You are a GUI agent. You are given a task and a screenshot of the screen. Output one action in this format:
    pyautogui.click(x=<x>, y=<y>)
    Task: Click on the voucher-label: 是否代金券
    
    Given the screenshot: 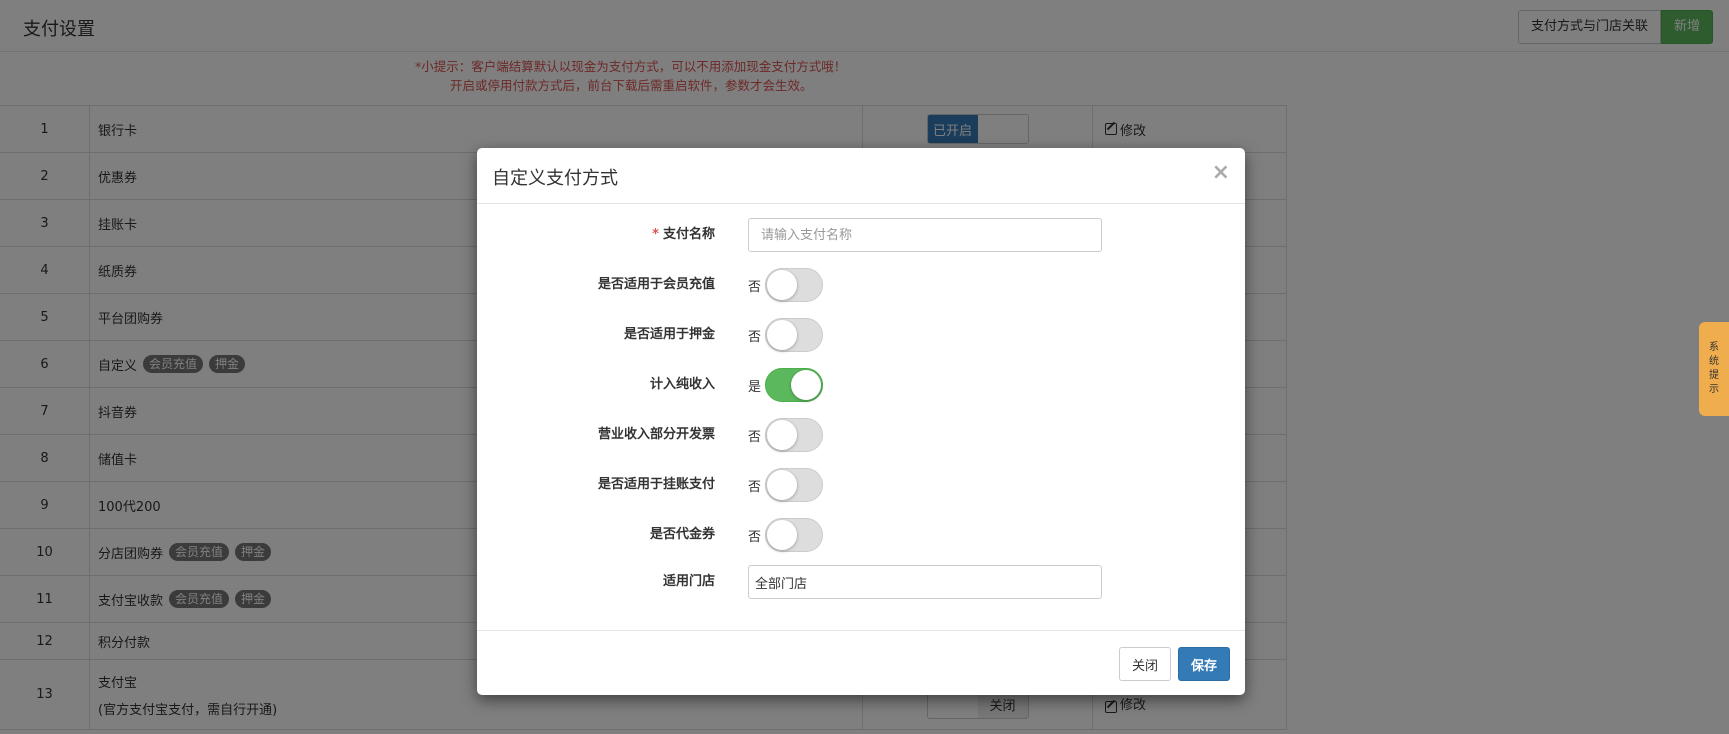 What is the action you would take?
    pyautogui.click(x=682, y=534)
    